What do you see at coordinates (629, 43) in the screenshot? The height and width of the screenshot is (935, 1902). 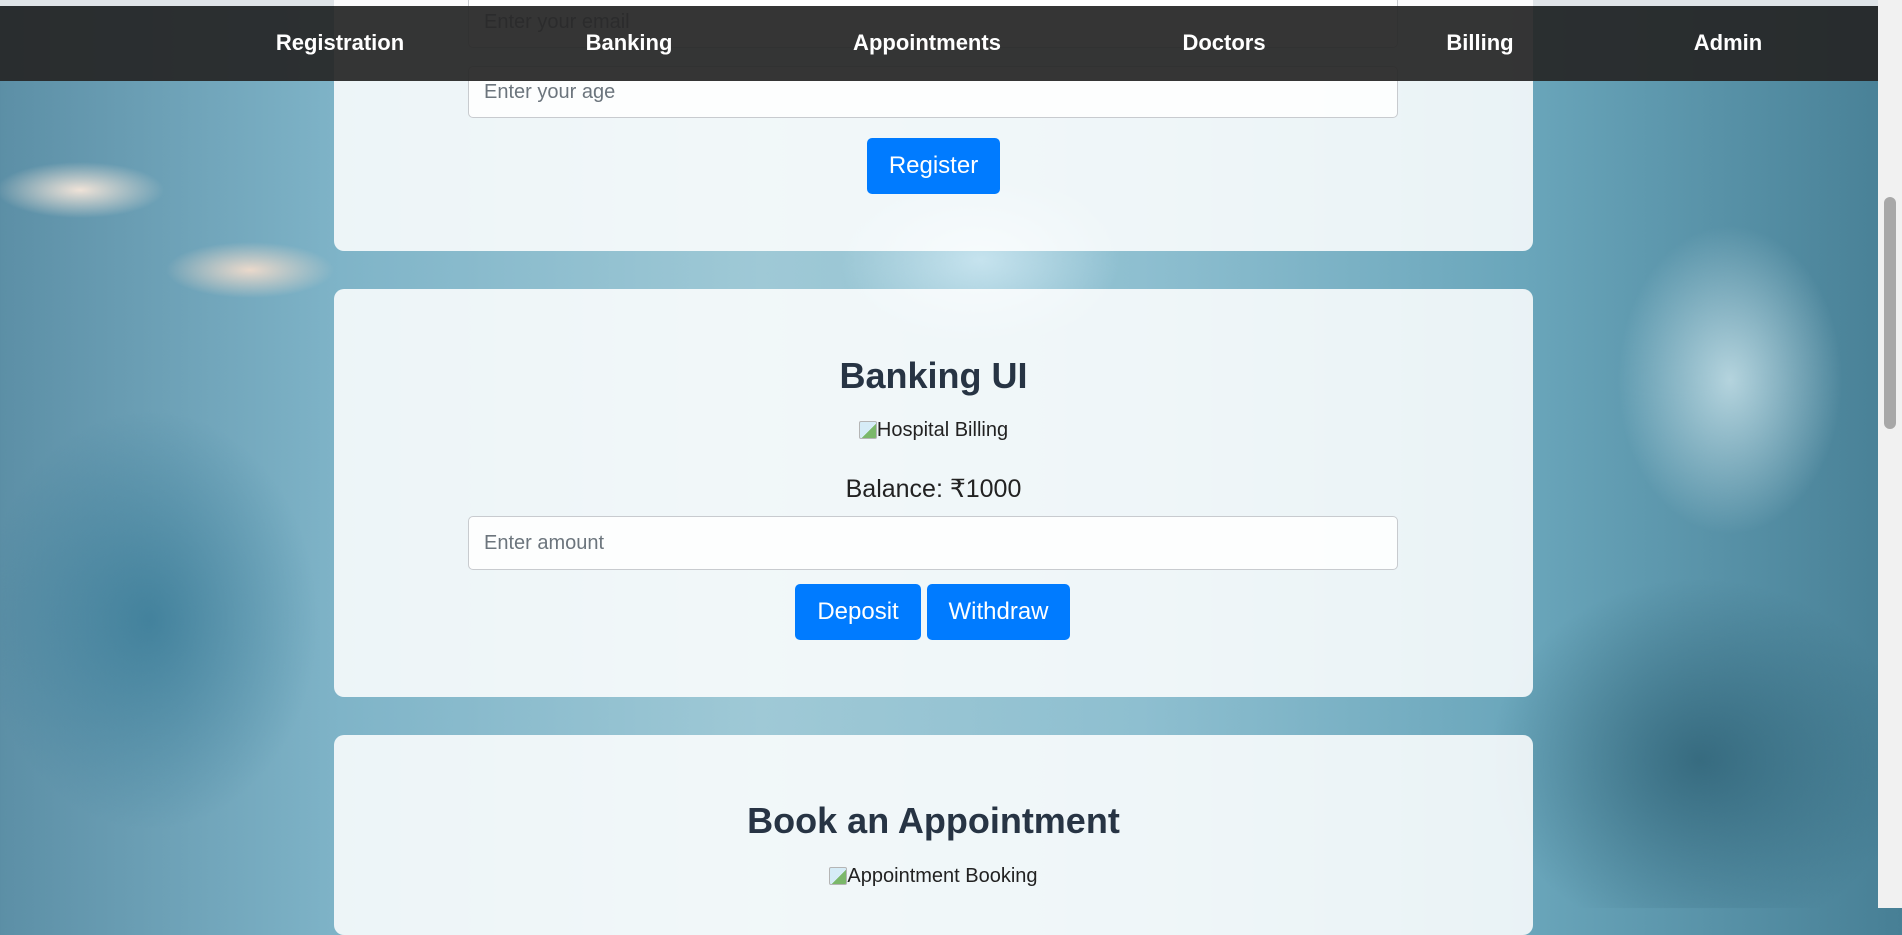 I see `nav-banking: Banking` at bounding box center [629, 43].